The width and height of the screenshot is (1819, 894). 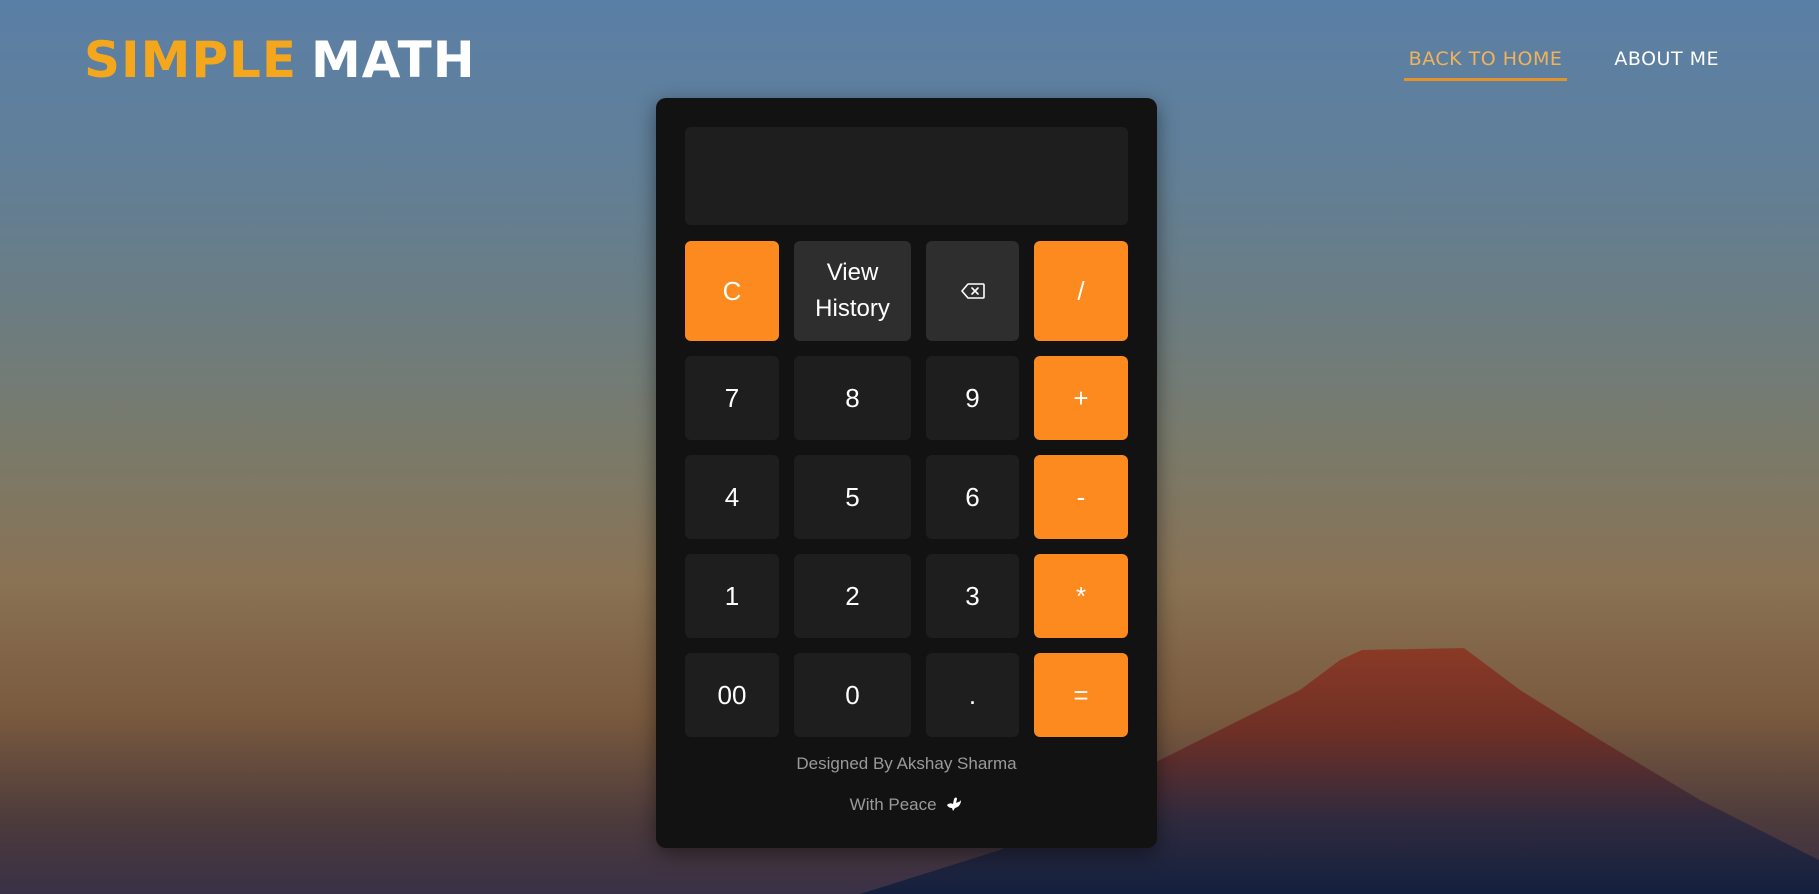 I want to click on digit-3-button: 3, so click(x=972, y=596).